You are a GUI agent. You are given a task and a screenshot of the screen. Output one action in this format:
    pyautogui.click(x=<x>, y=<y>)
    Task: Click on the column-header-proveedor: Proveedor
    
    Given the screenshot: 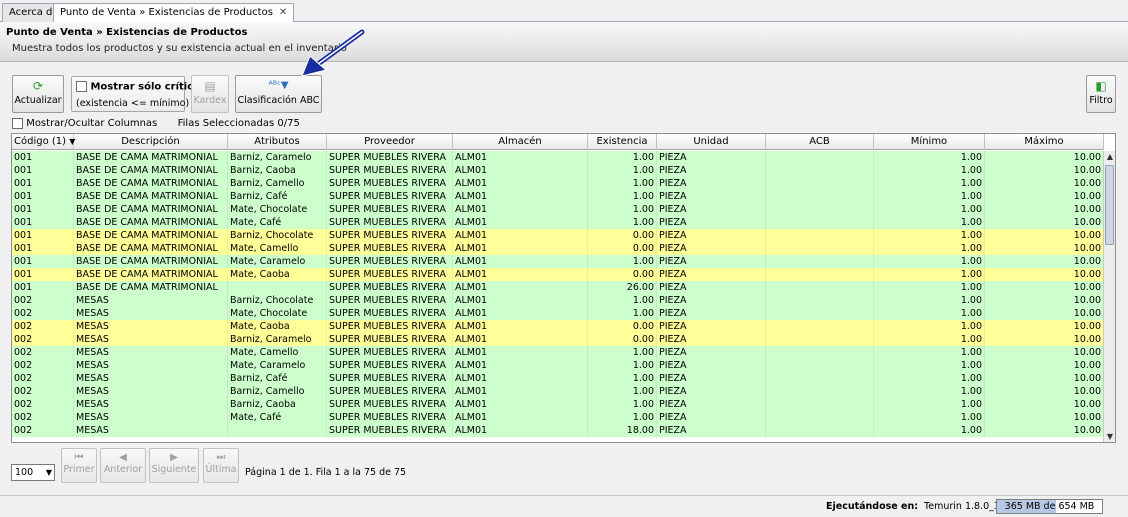 What is the action you would take?
    pyautogui.click(x=390, y=142)
    